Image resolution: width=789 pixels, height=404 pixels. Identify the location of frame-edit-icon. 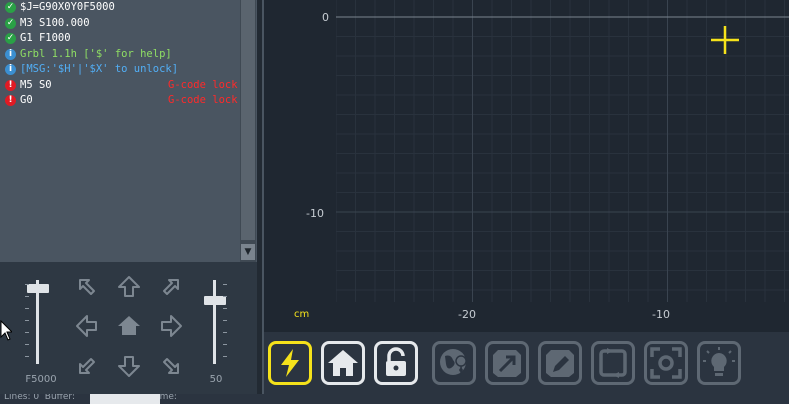
(560, 363).